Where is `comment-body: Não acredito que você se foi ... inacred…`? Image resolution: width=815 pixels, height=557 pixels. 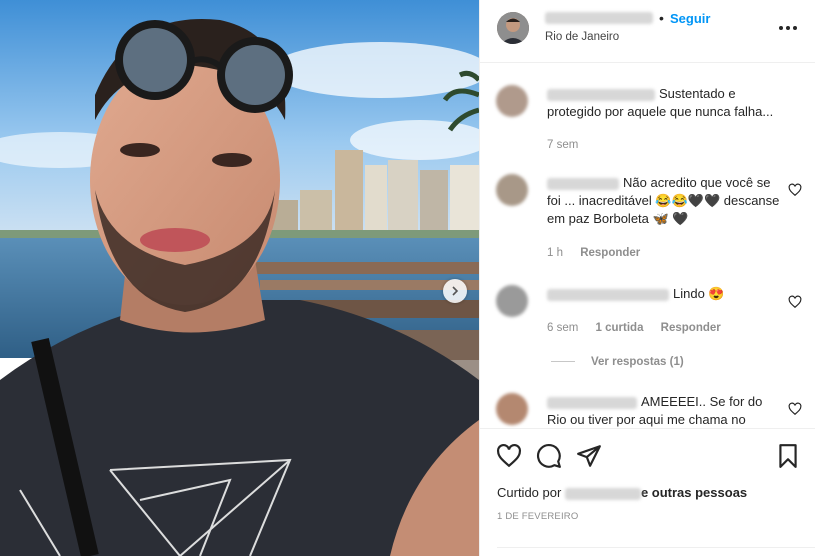 comment-body: Não acredito que você se foi ... inacred… is located at coordinates (665, 201).